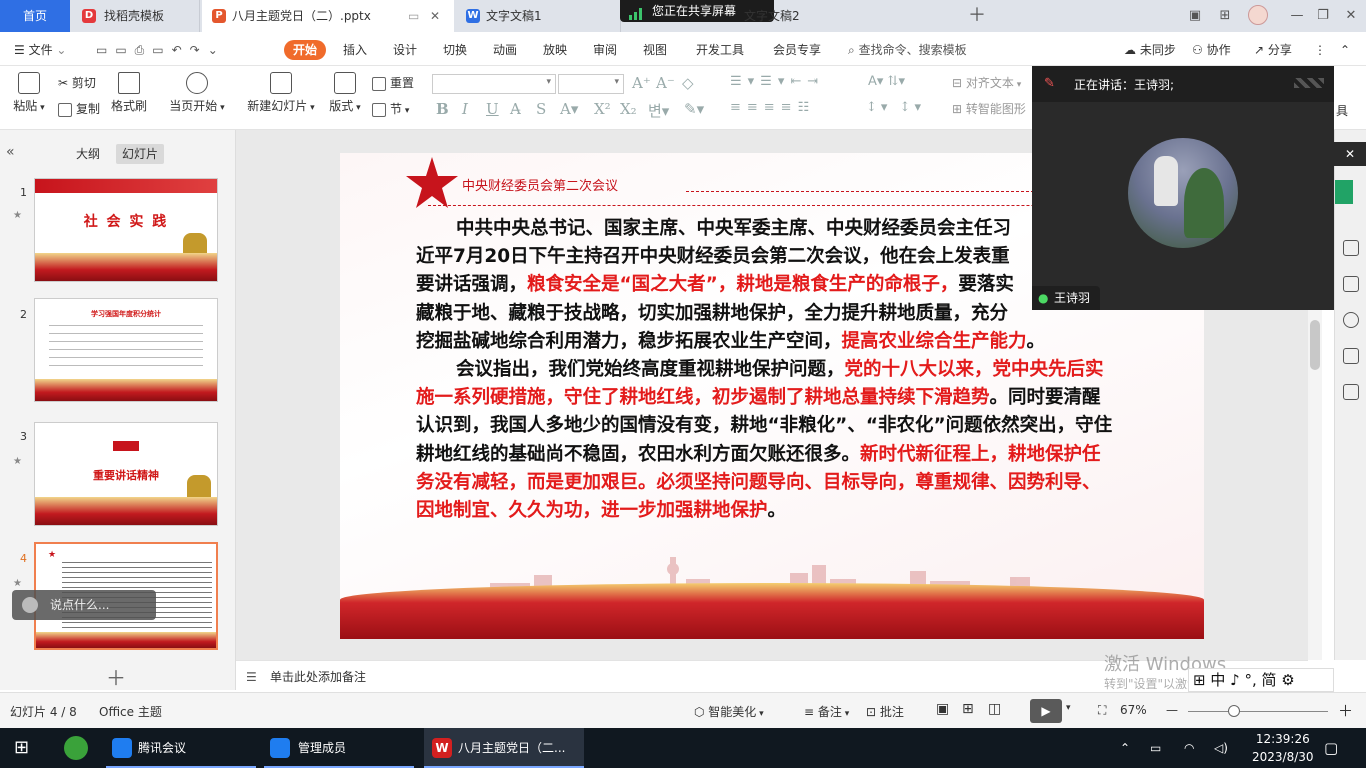 This screenshot has height=770, width=1366. Describe the element at coordinates (1046, 711) in the screenshot. I see `slideshow-play-button: ▶` at that location.